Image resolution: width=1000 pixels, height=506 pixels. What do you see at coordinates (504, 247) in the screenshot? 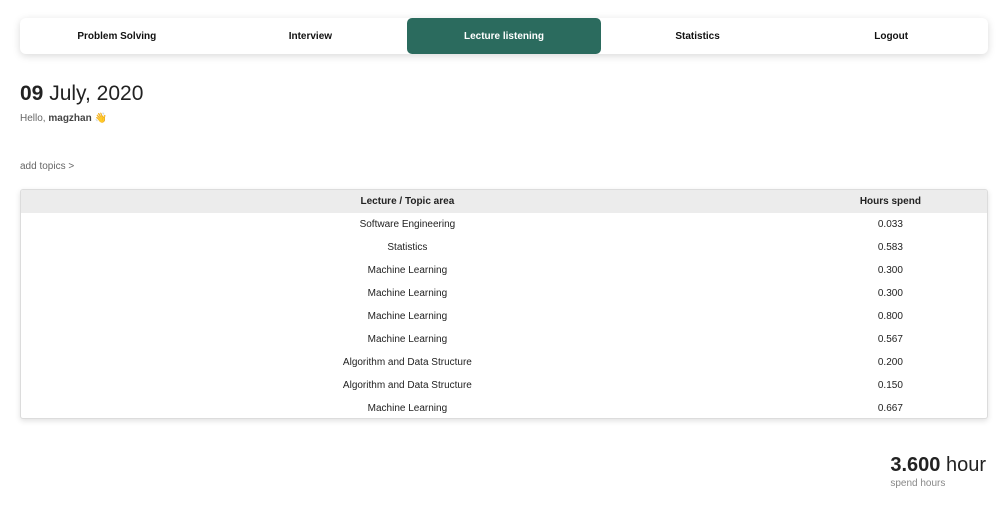
I see `table-row: Statistics 0.583` at bounding box center [504, 247].